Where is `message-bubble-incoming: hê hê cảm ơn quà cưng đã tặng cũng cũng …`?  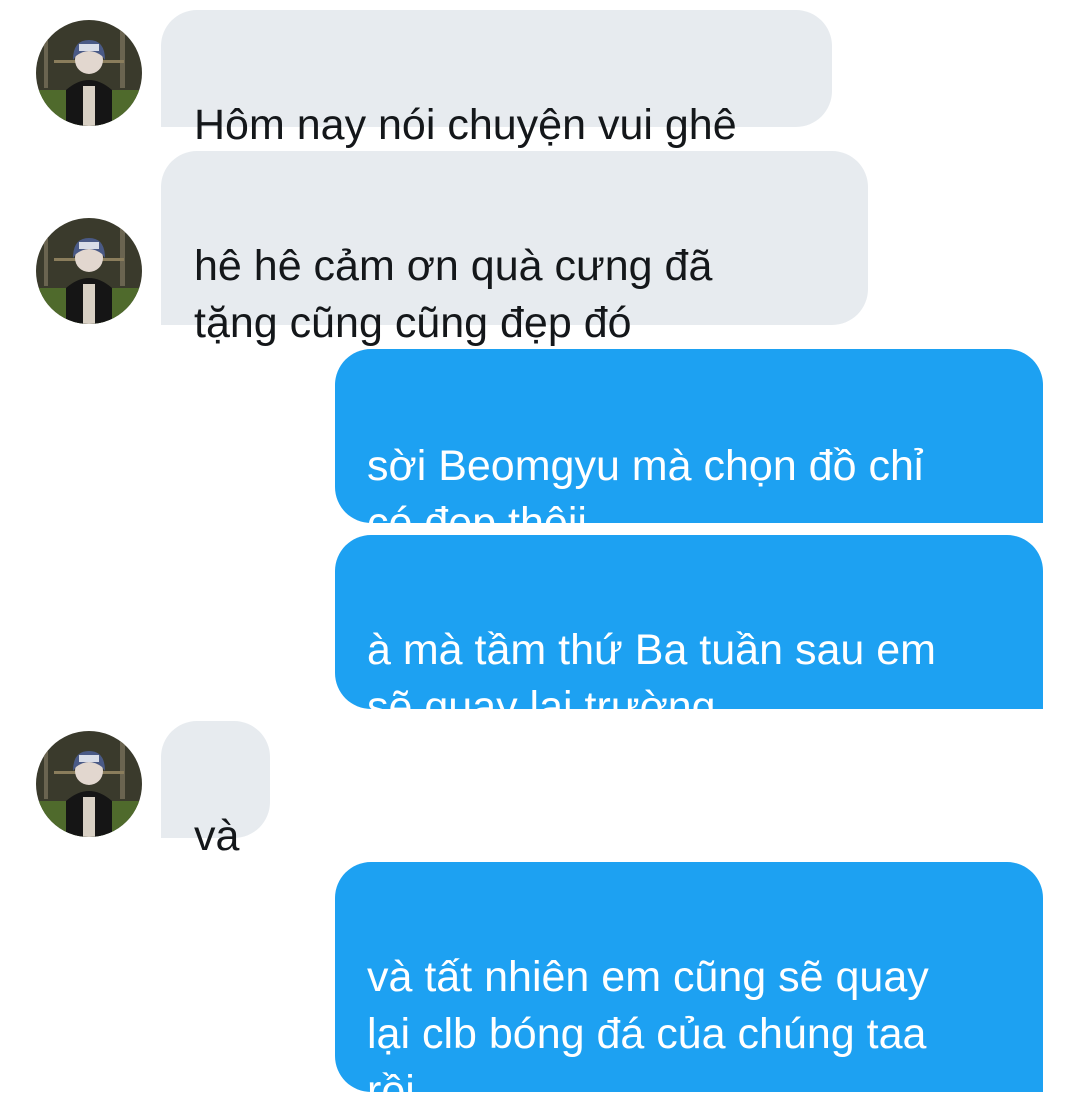 message-bubble-incoming: hê hê cảm ơn quà cưng đã tặng cũng cũng … is located at coordinates (514, 249).